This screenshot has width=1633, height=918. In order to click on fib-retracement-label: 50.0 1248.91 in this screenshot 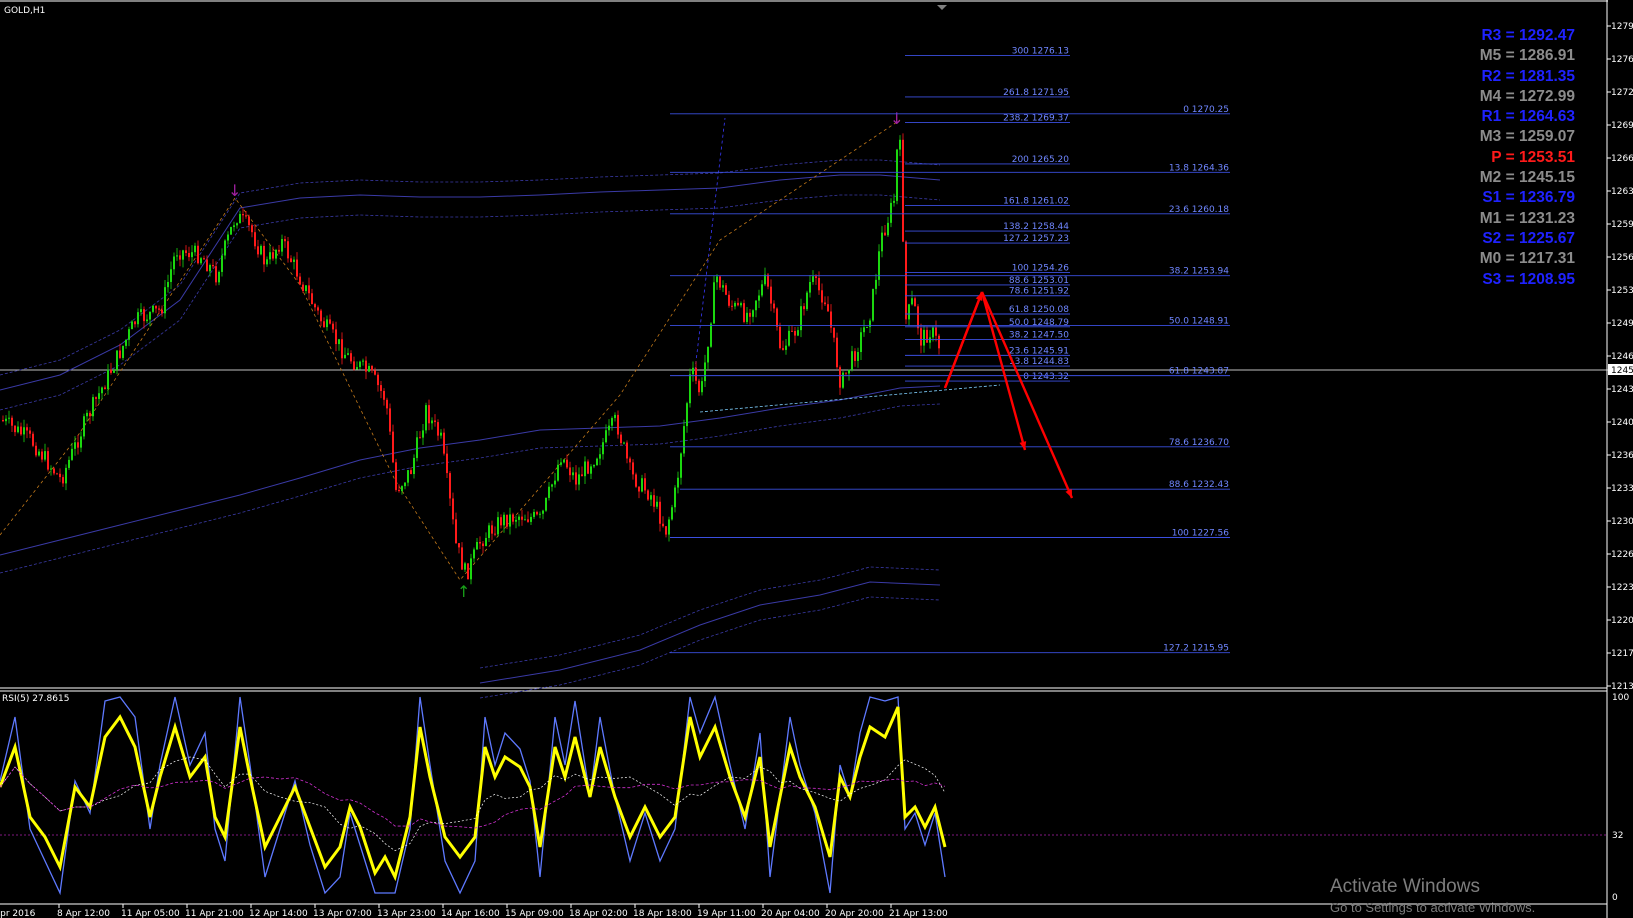, I will do `click(1199, 322)`.